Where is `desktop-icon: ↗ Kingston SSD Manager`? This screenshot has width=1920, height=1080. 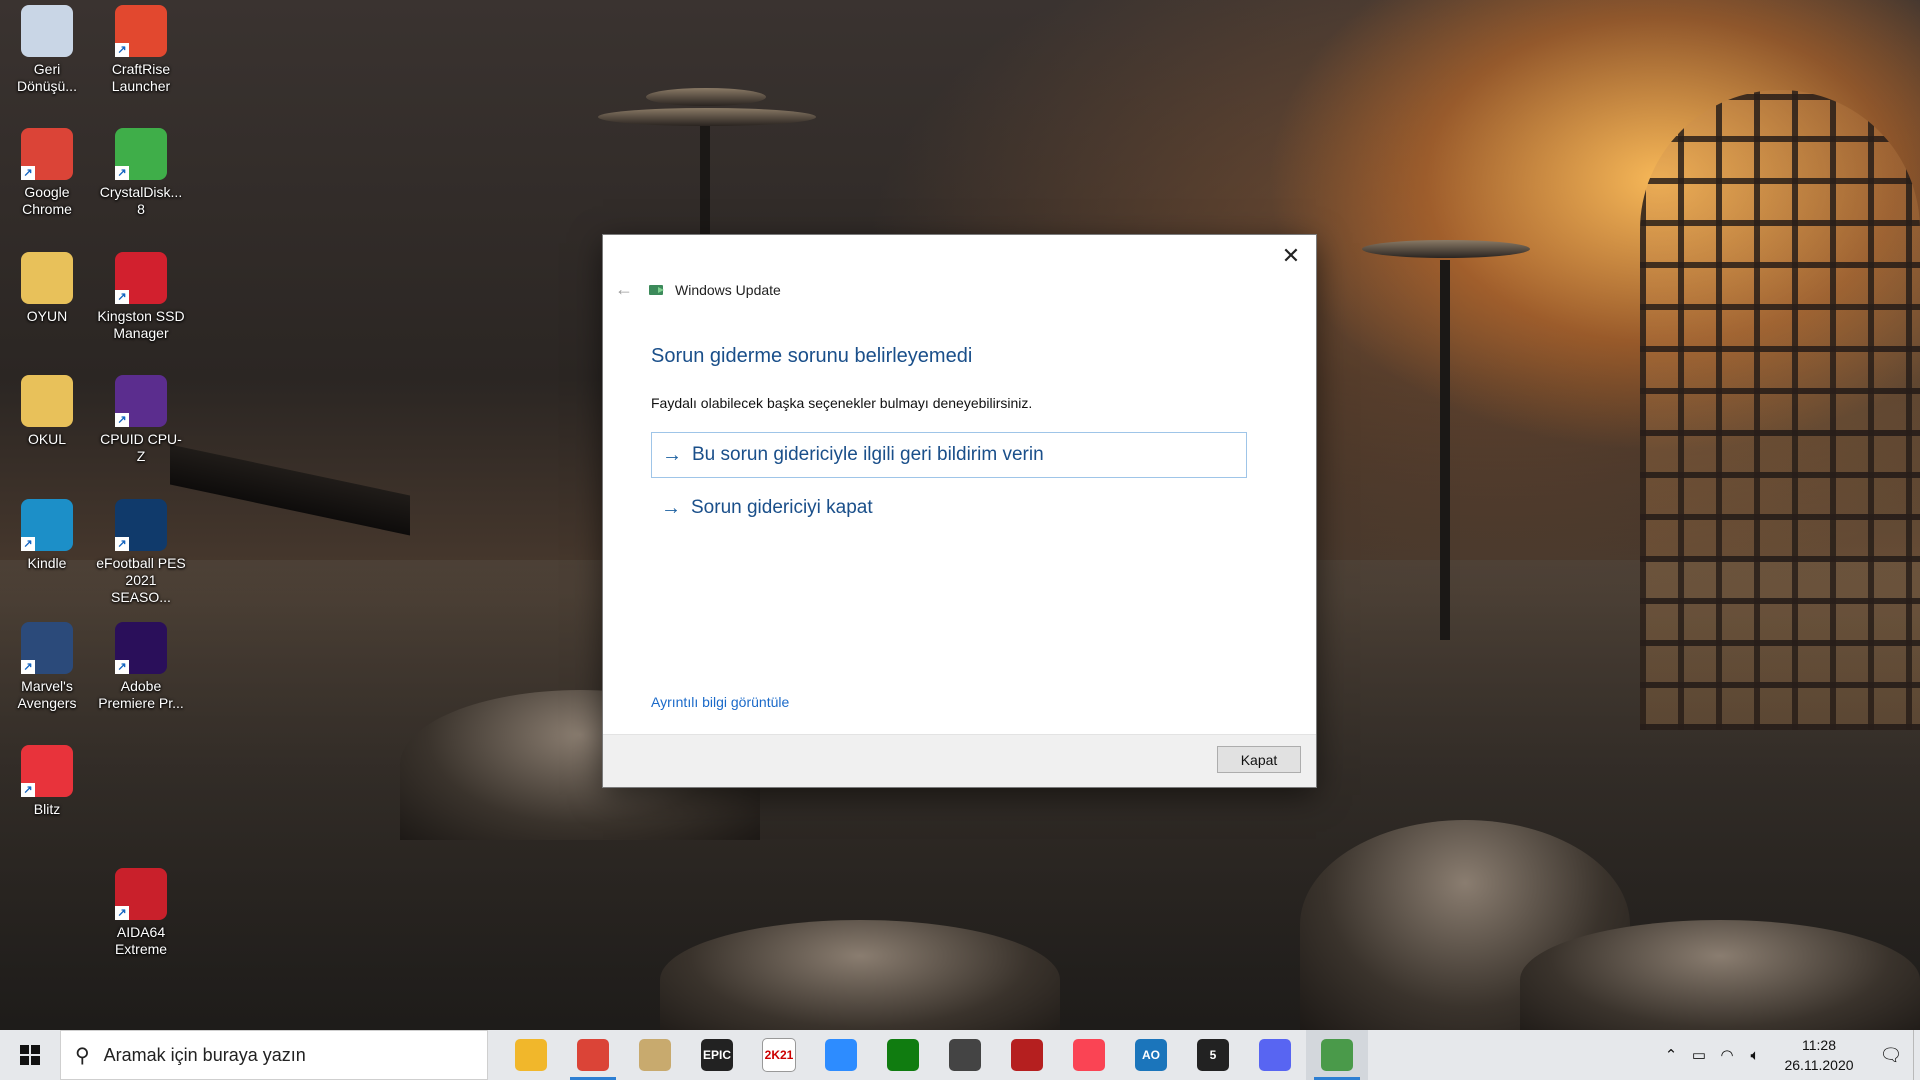 desktop-icon: ↗ Kingston SSD Manager is located at coordinates (141, 297).